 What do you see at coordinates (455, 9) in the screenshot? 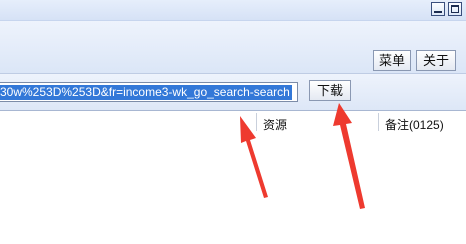
I see `maximize-icon` at bounding box center [455, 9].